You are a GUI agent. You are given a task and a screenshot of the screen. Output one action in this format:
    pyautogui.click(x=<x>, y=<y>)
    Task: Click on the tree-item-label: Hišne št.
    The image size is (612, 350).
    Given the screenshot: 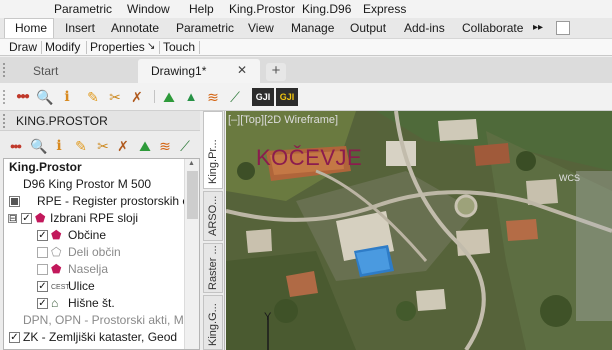 What is the action you would take?
    pyautogui.click(x=91, y=303)
    